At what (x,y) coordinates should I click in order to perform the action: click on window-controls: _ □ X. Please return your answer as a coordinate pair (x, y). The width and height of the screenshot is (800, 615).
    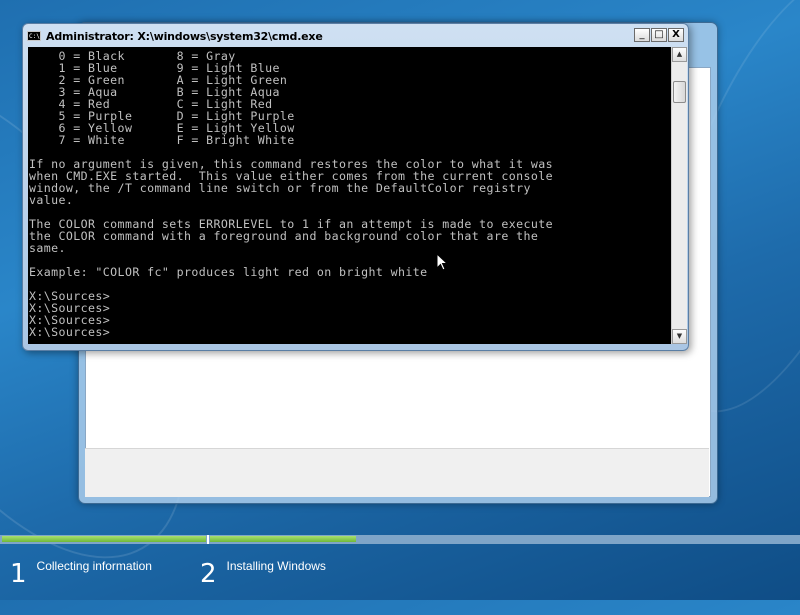
    Looking at the image, I should click on (659, 35).